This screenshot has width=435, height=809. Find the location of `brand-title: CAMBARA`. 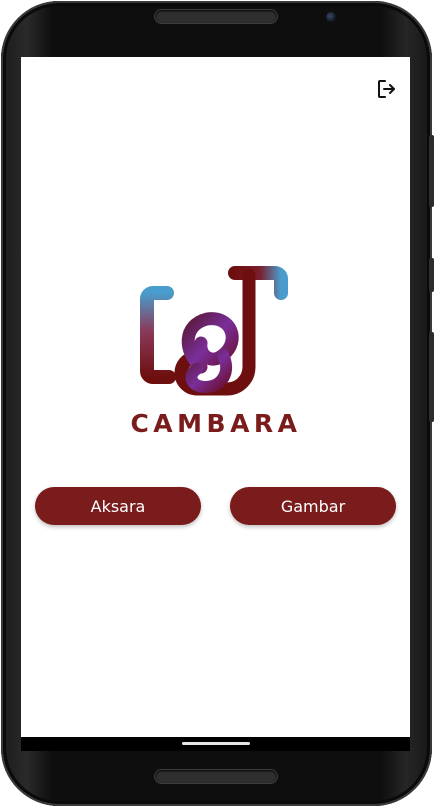

brand-title: CAMBARA is located at coordinates (216, 423).